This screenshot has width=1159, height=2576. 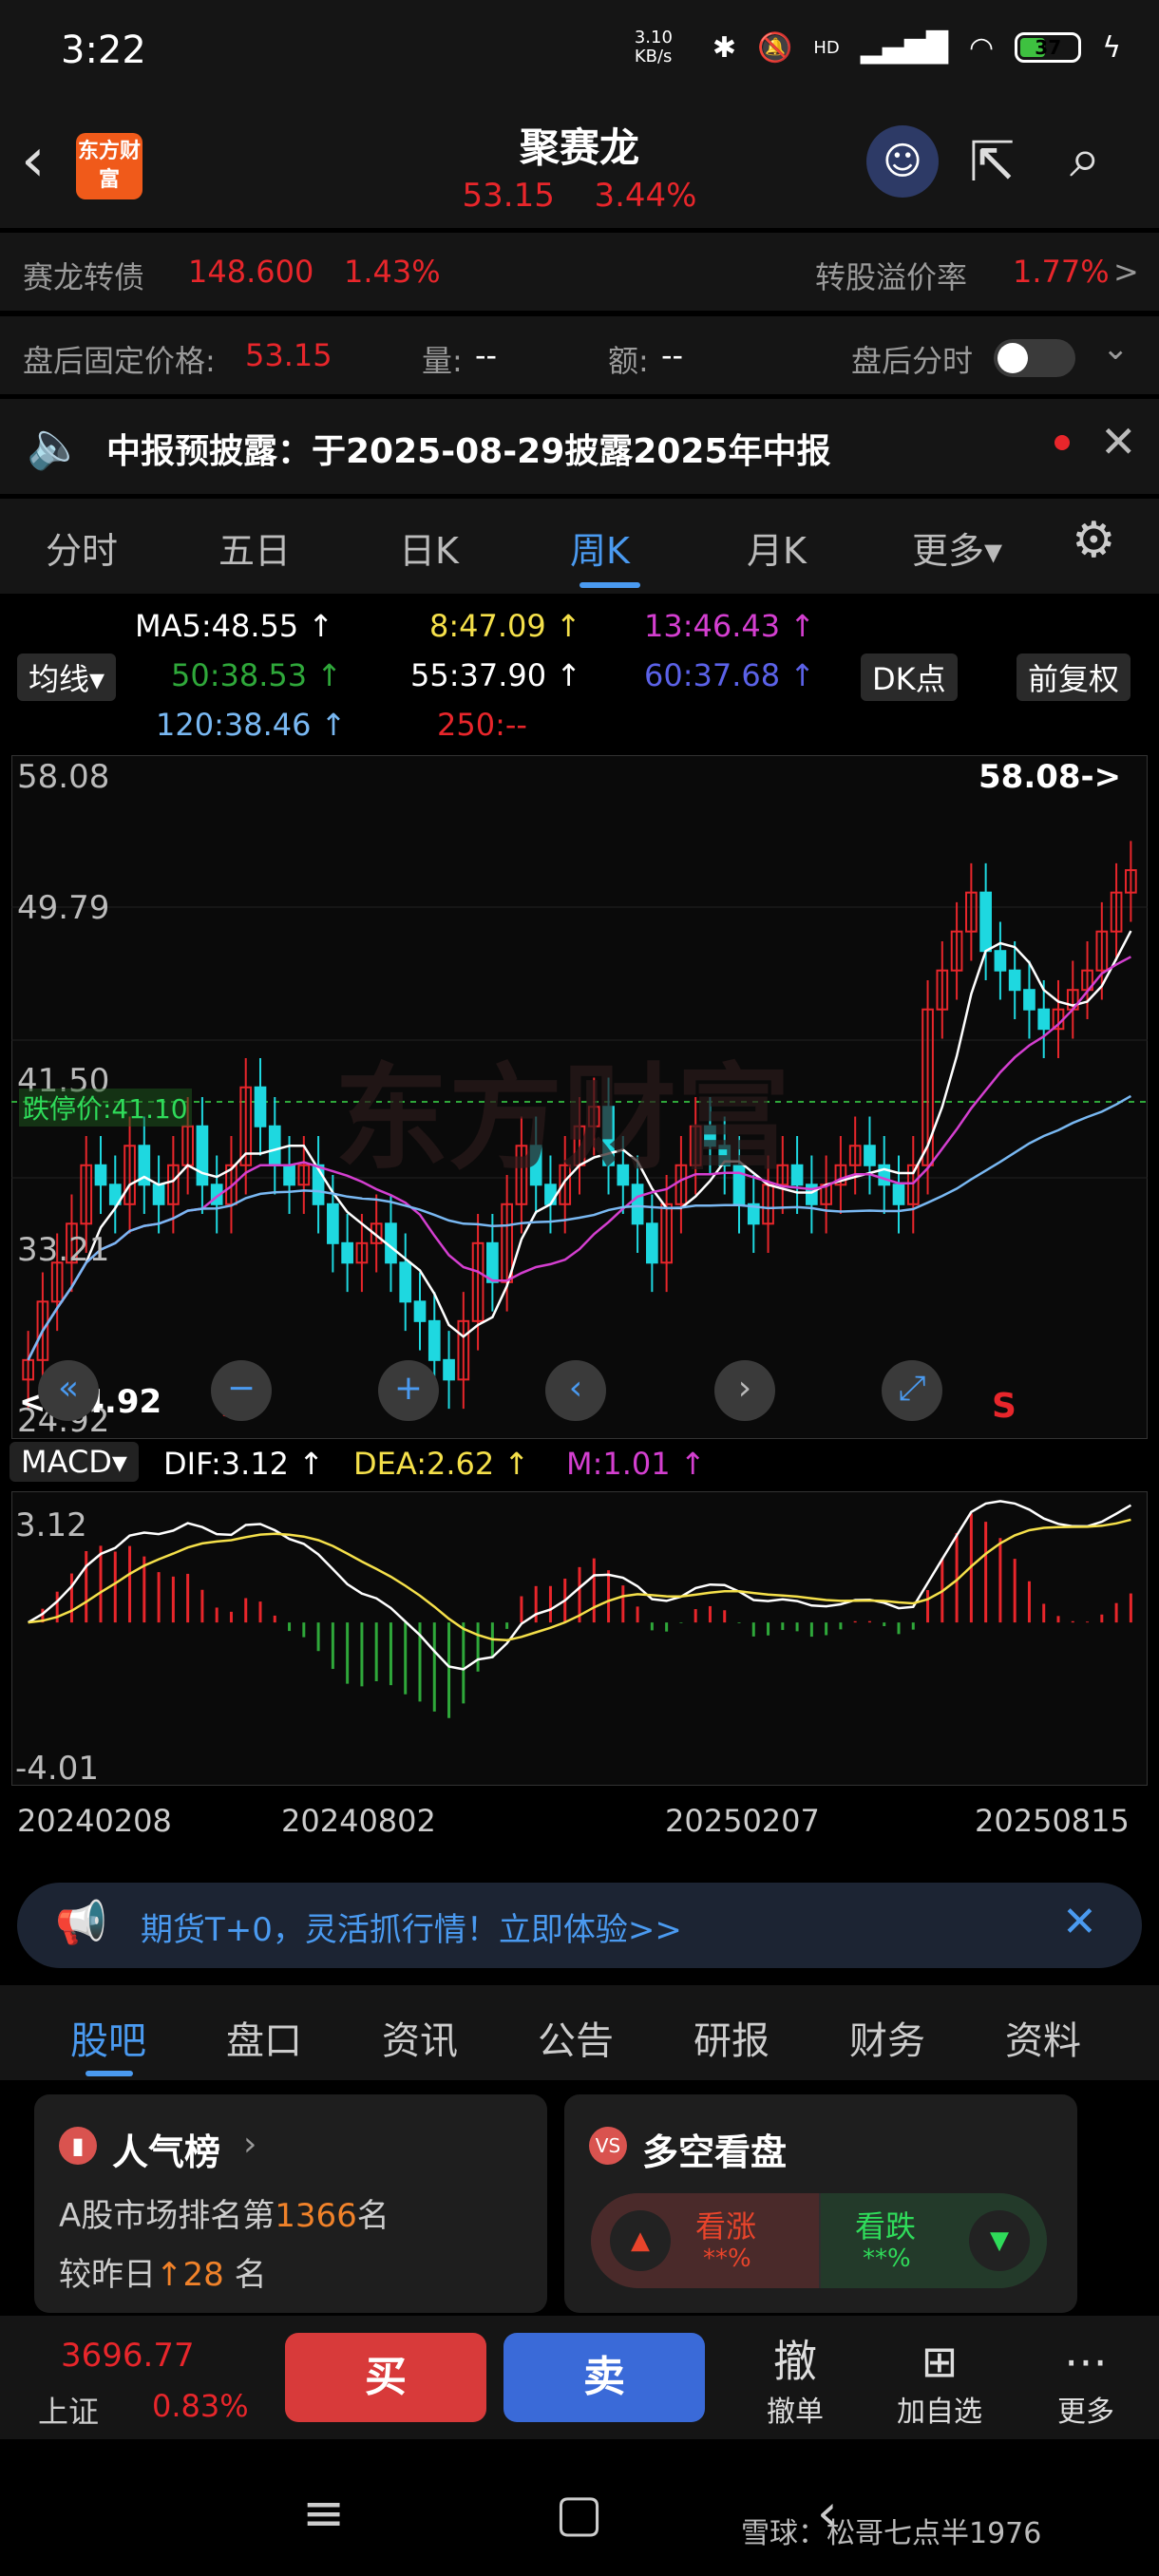 What do you see at coordinates (288, 355) in the screenshot?
I see `fixed-price-value: 53.15` at bounding box center [288, 355].